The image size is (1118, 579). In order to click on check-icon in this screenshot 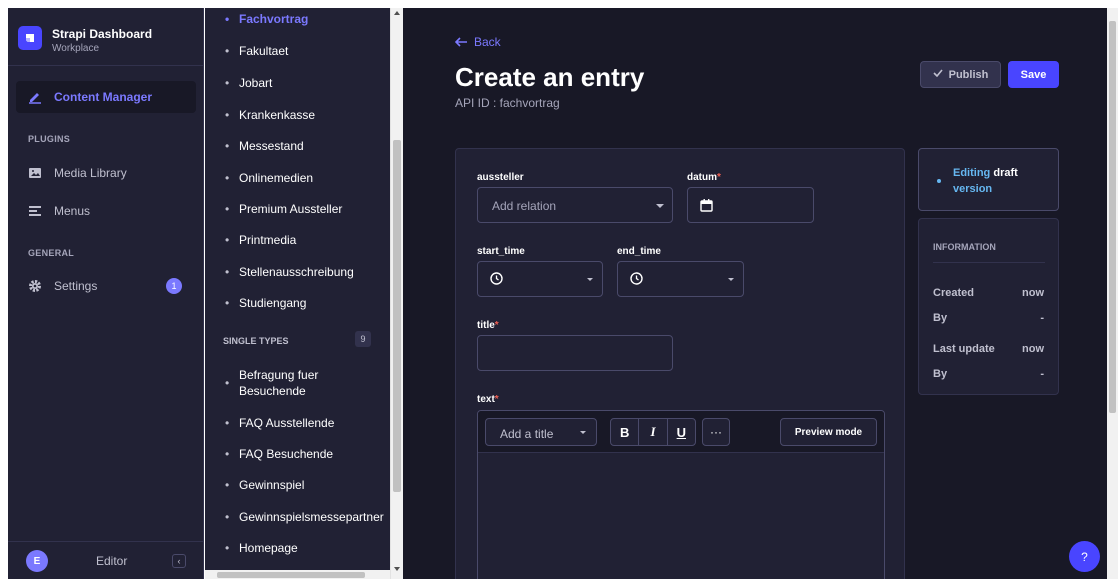, I will do `click(938, 74)`.